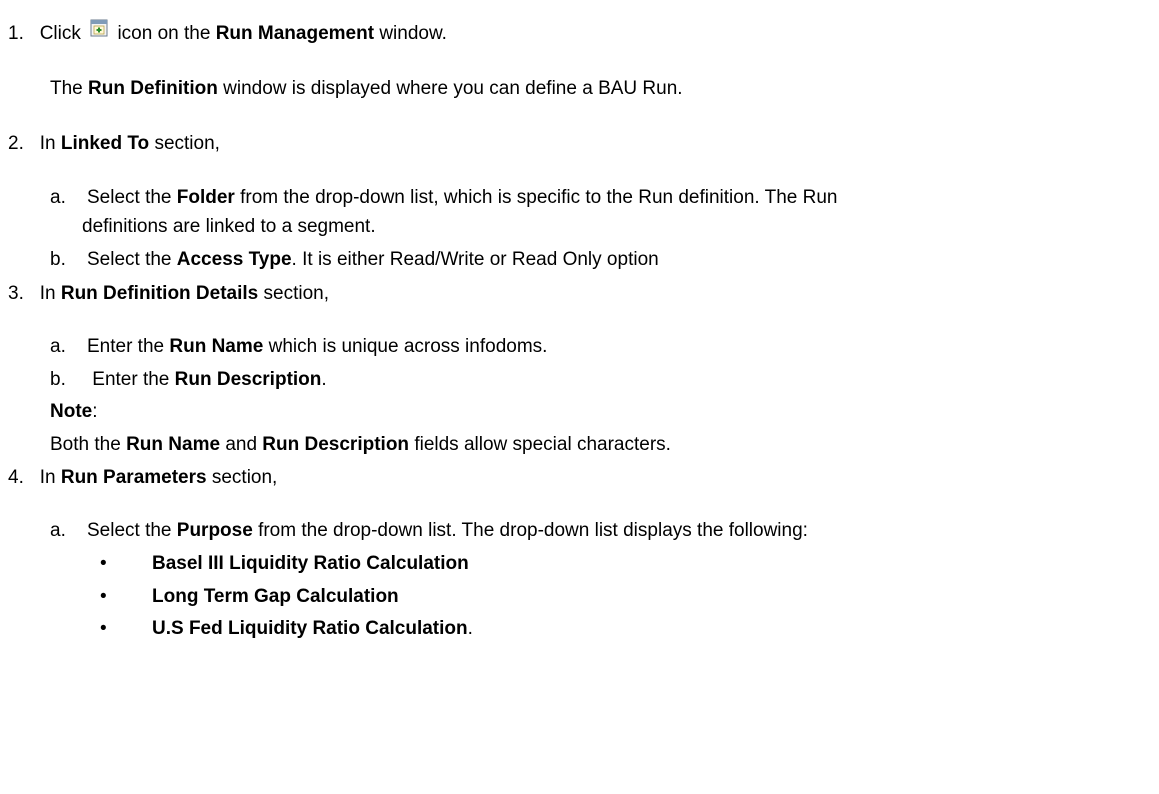 This screenshot has width=1159, height=794. What do you see at coordinates (99, 28) in the screenshot?
I see `add-icon` at bounding box center [99, 28].